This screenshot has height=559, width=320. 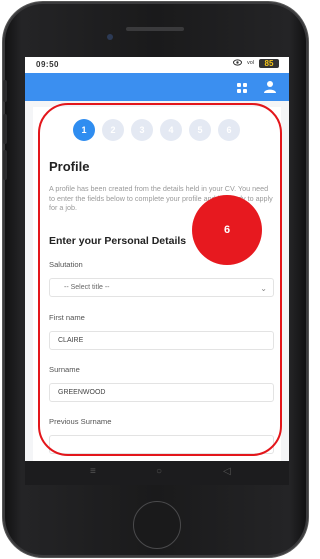 I want to click on android-nav-bar: ≡ ○ ◁, so click(x=157, y=473).